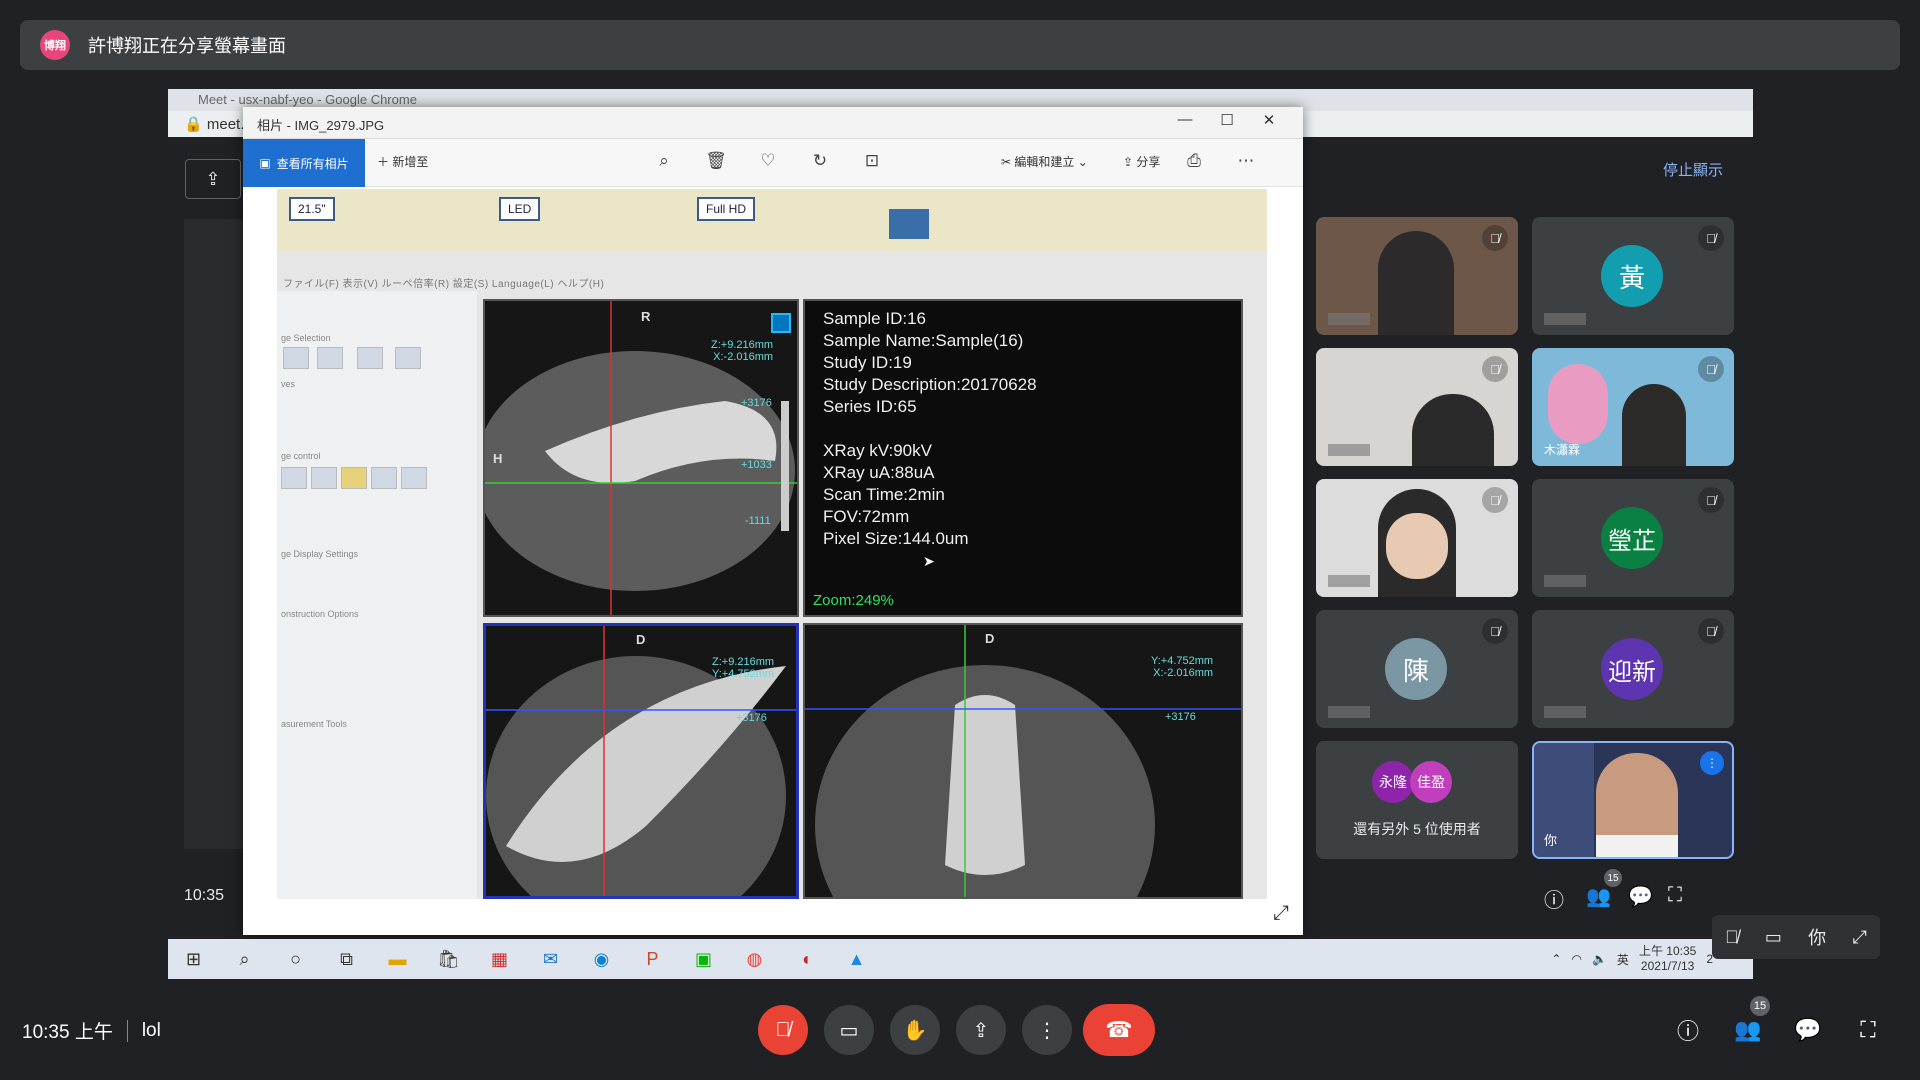 Image resolution: width=1920 pixels, height=1080 pixels. Describe the element at coordinates (805, 958) in the screenshot. I see `acrobat-icon: ◖` at that location.